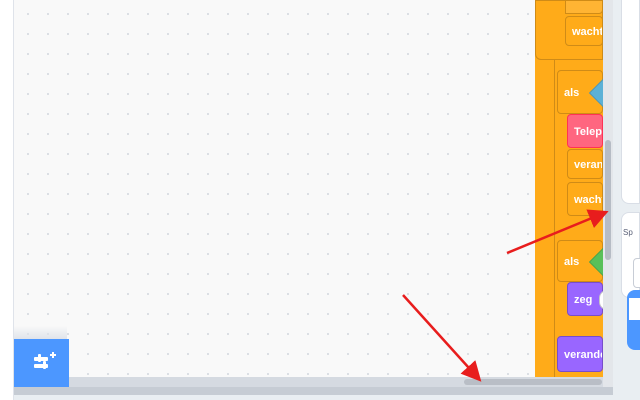 The image size is (640, 400). I want to click on annotation-arrows, so click(505, 295).